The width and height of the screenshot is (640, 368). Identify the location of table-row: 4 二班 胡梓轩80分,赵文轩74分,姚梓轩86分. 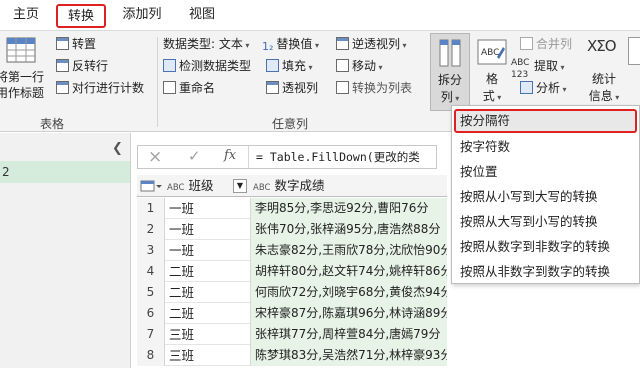
(292, 271).